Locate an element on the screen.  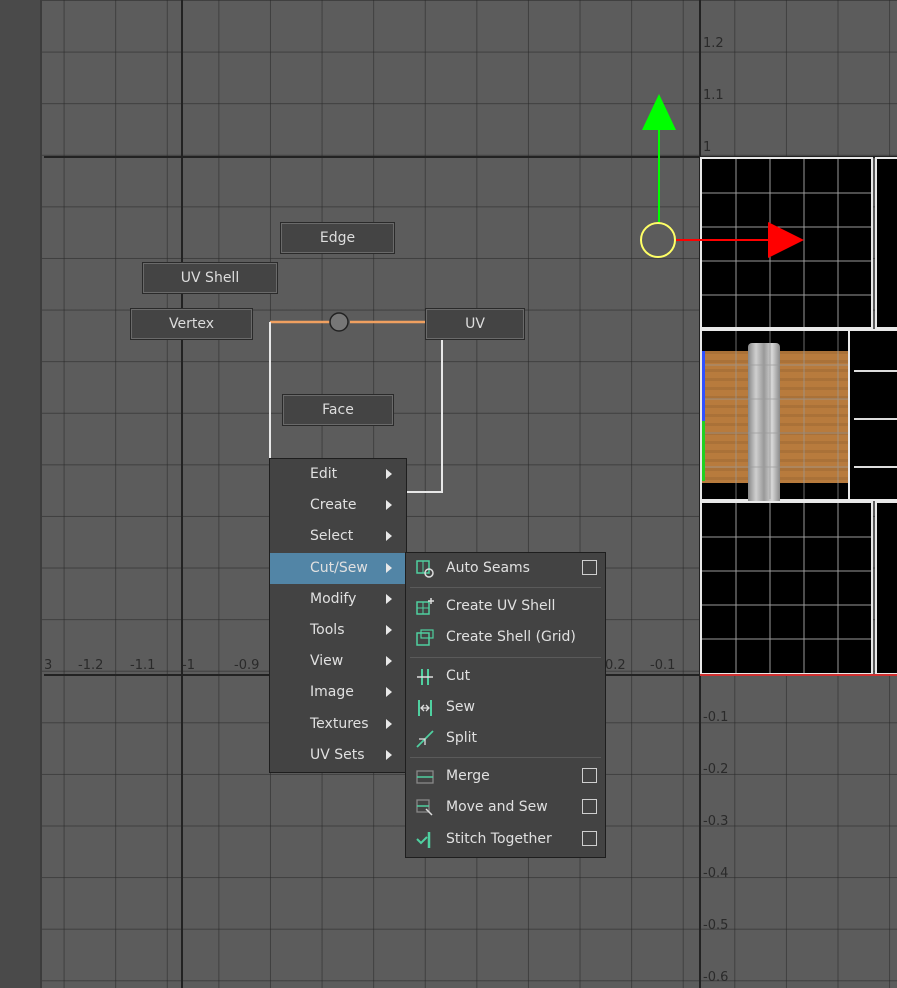
menu-item-label: Textures is located at coordinates (339, 723).